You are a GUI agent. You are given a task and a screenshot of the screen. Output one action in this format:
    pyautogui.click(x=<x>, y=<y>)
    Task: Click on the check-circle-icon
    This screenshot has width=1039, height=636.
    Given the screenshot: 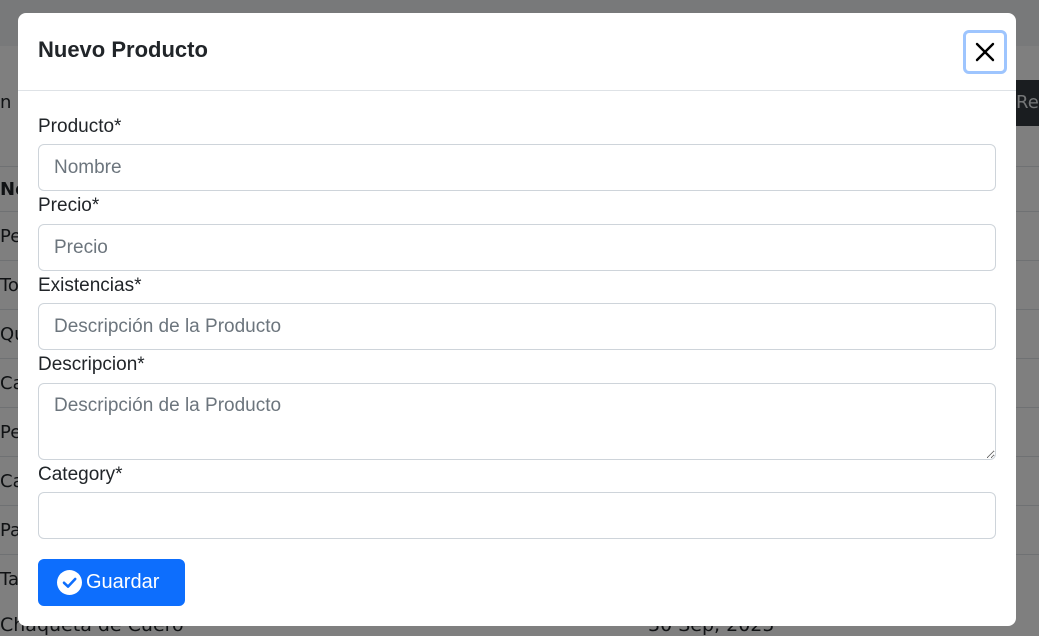 What is the action you would take?
    pyautogui.click(x=69, y=582)
    